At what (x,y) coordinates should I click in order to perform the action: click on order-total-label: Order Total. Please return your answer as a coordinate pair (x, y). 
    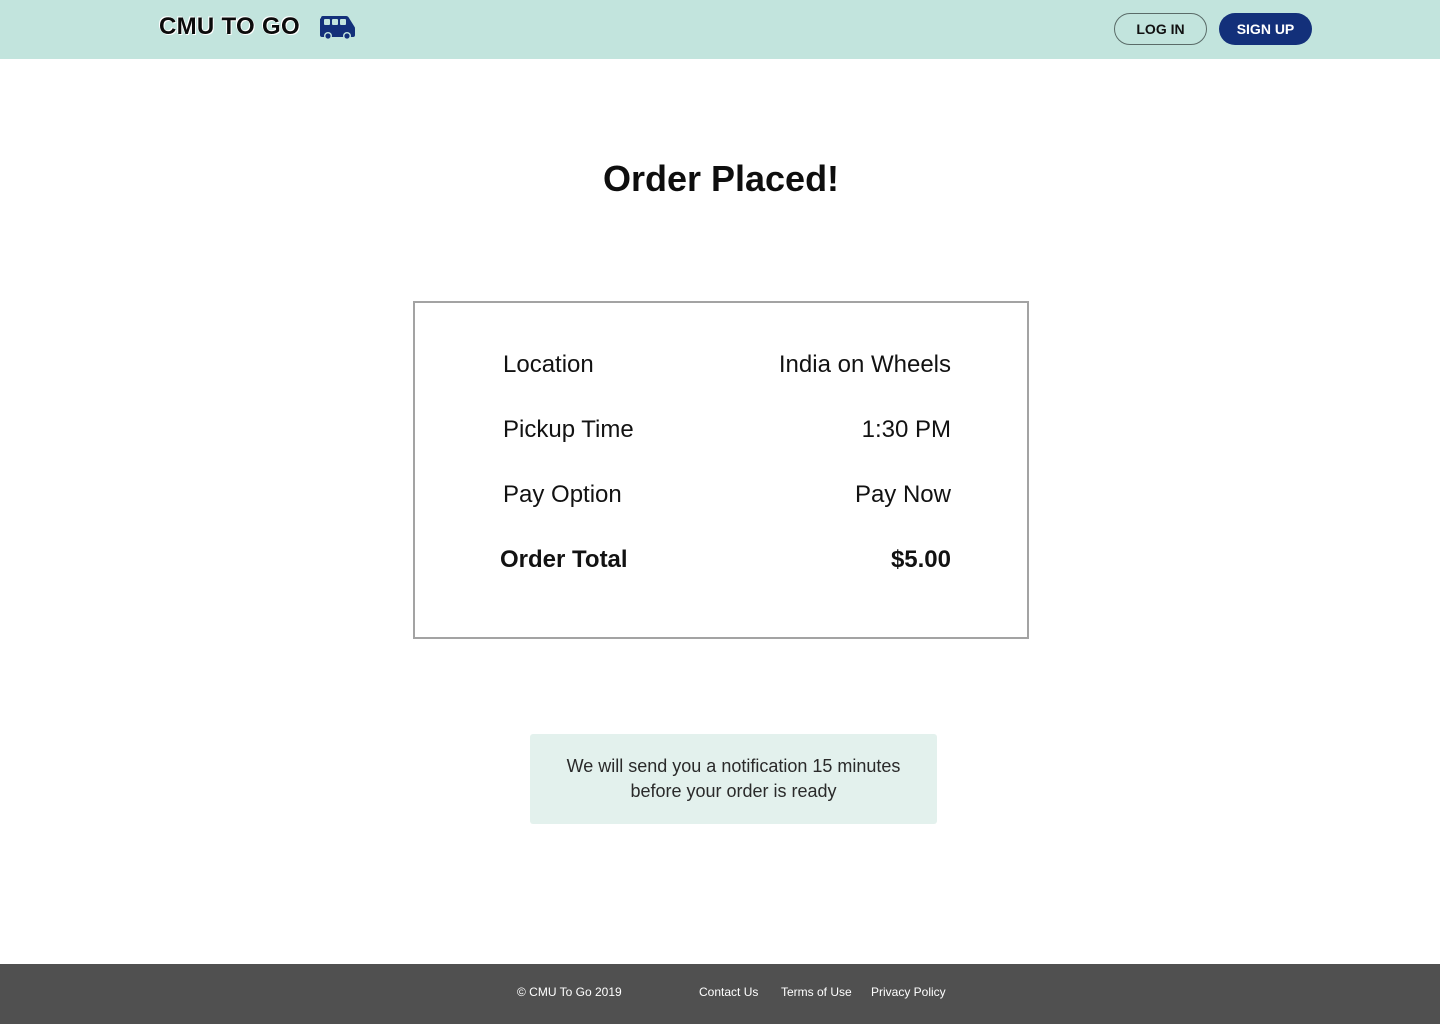
    Looking at the image, I should click on (564, 559).